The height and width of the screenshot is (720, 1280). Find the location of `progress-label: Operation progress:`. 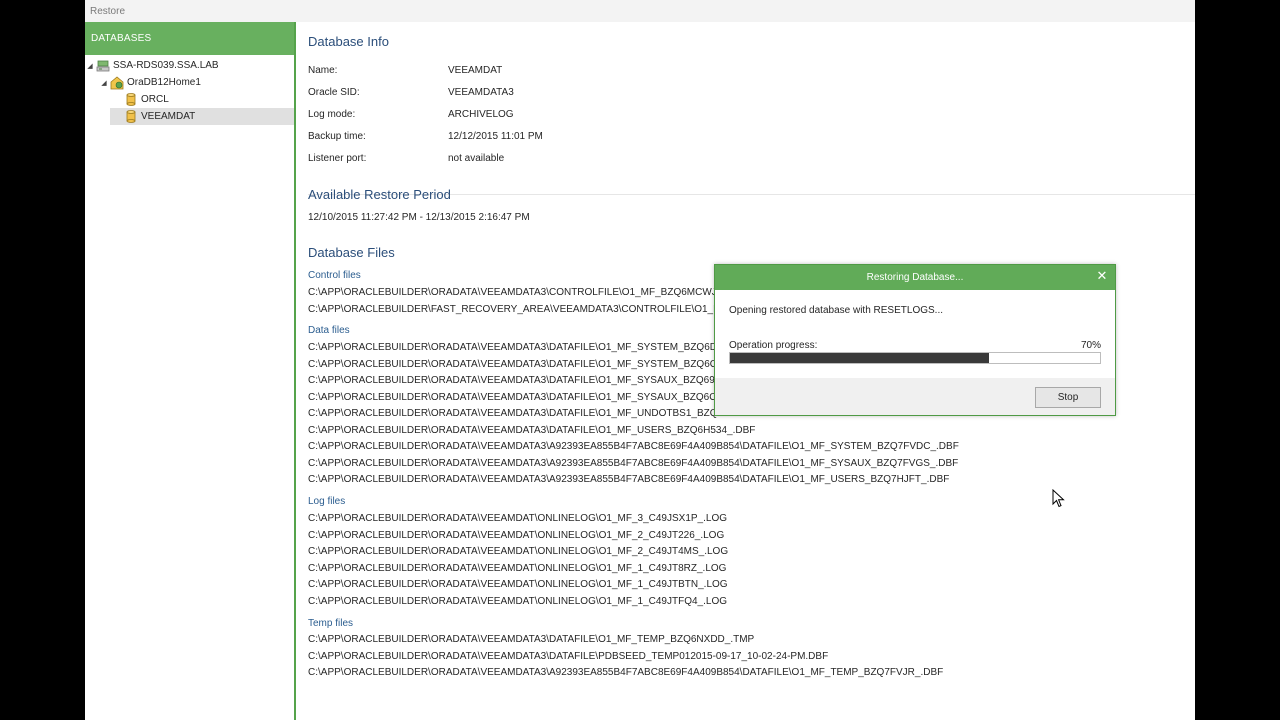

progress-label: Operation progress: is located at coordinates (773, 345).